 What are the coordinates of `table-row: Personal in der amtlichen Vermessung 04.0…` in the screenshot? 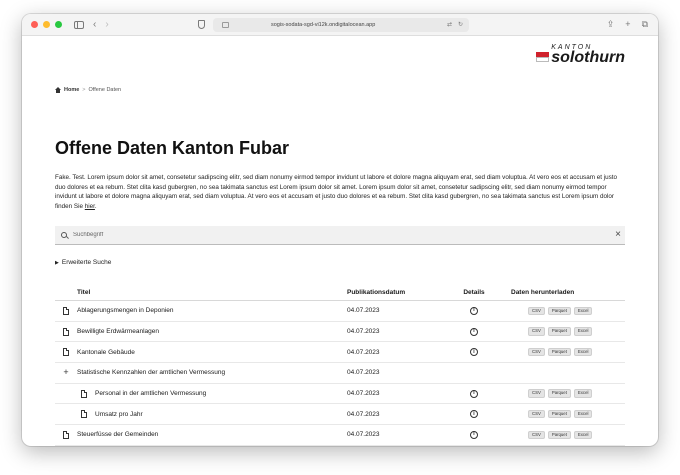 It's located at (340, 394).